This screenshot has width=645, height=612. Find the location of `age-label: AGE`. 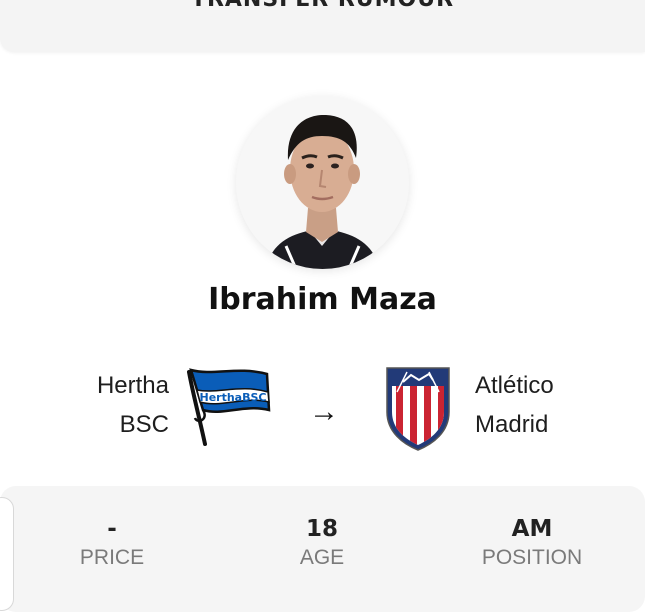

age-label: AGE is located at coordinates (322, 557).